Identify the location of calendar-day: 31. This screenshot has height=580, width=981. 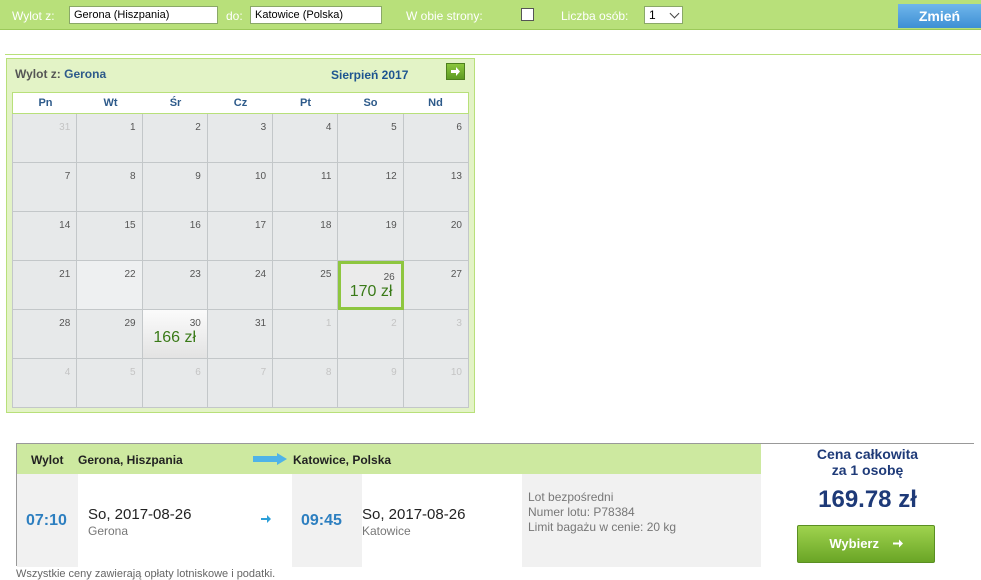
(240, 334).